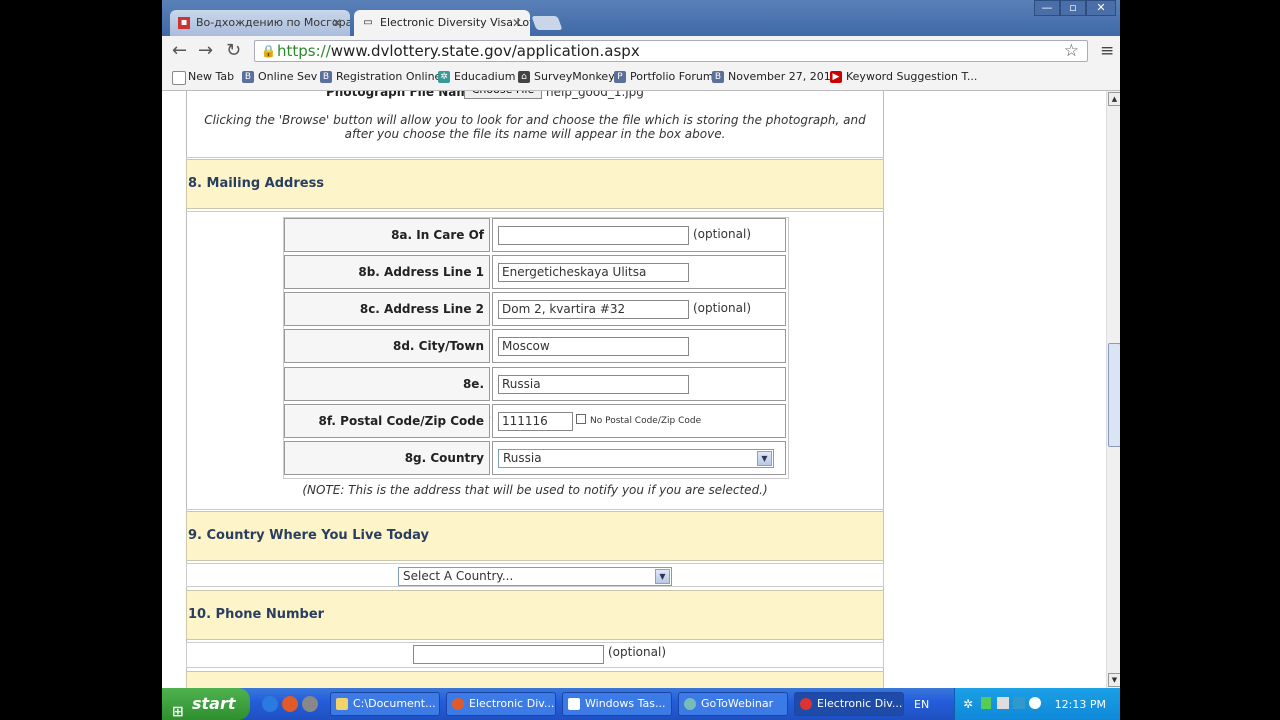 The image size is (1280, 720). I want to click on chrome-icon, so click(806, 704).